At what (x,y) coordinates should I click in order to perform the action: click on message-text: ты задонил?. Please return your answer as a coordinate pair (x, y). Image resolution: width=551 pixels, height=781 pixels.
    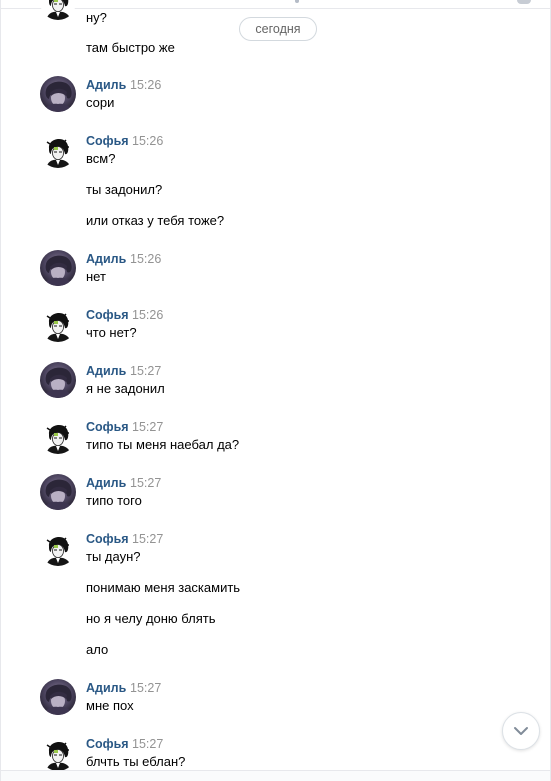
    Looking at the image, I should click on (124, 189).